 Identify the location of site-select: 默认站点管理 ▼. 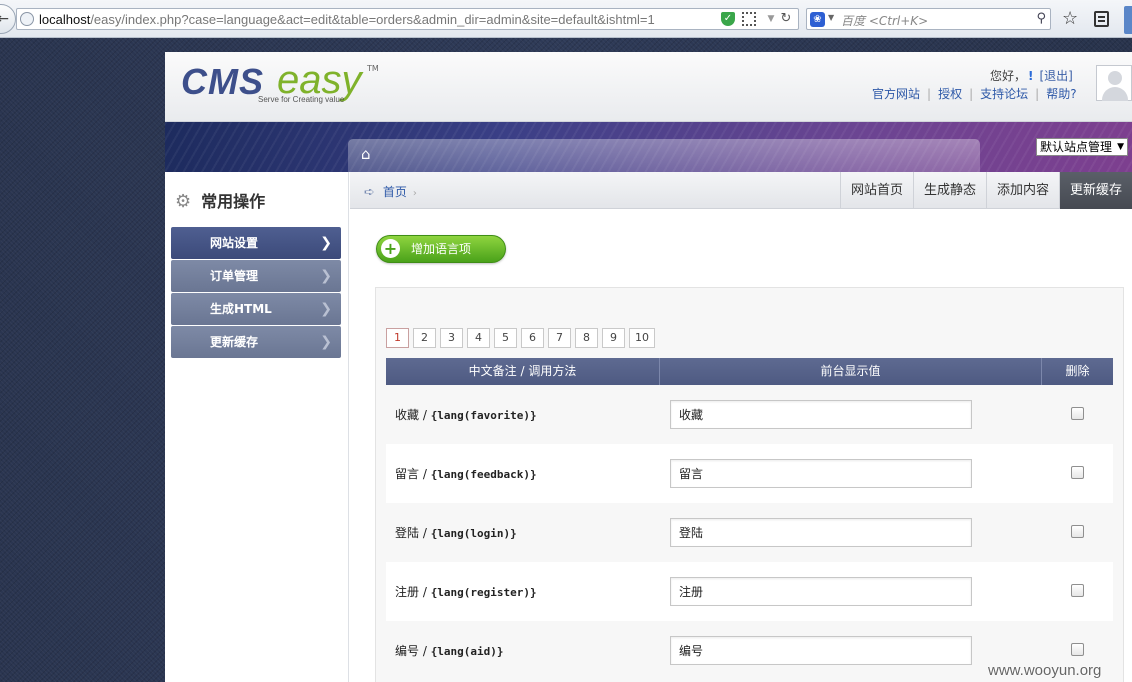
(1082, 147).